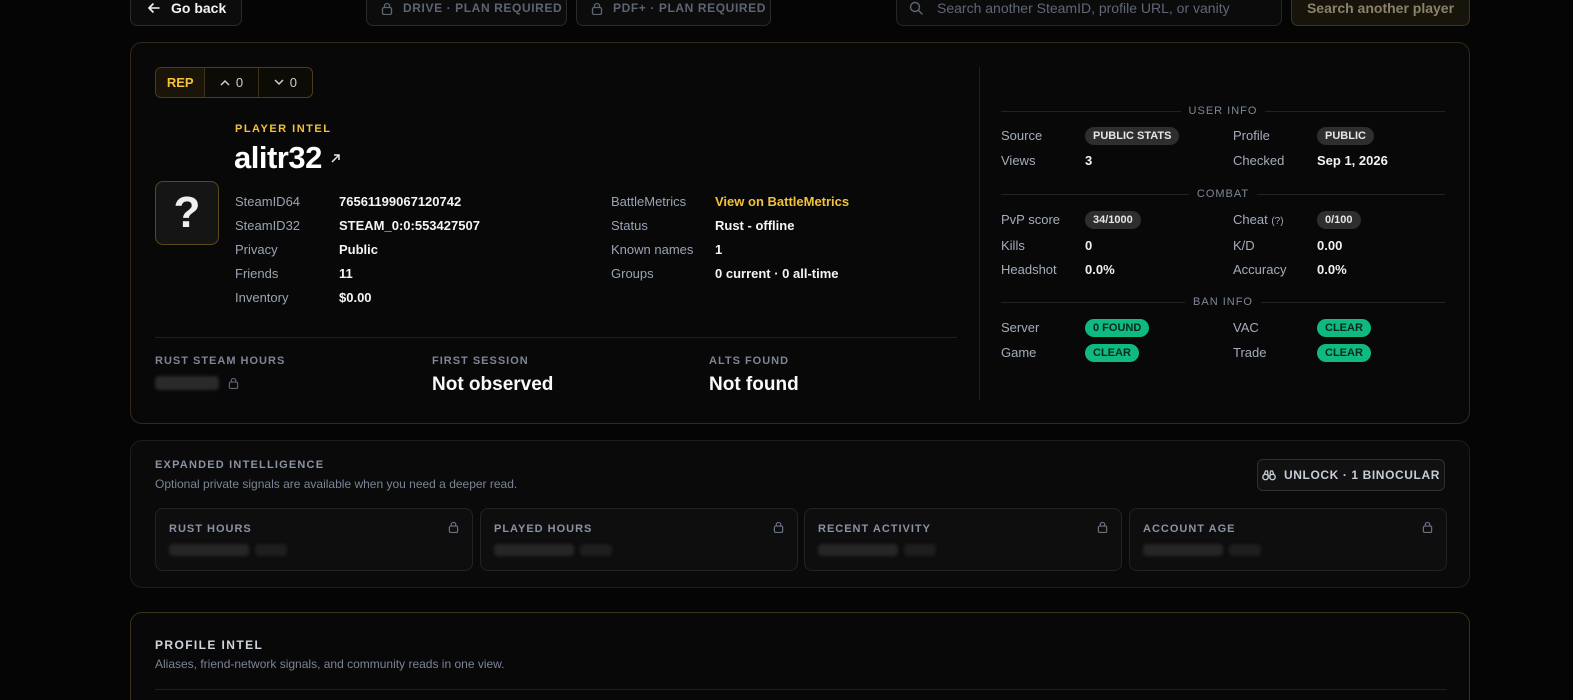  I want to click on first-session-label: FIRST SESSION, so click(480, 361).